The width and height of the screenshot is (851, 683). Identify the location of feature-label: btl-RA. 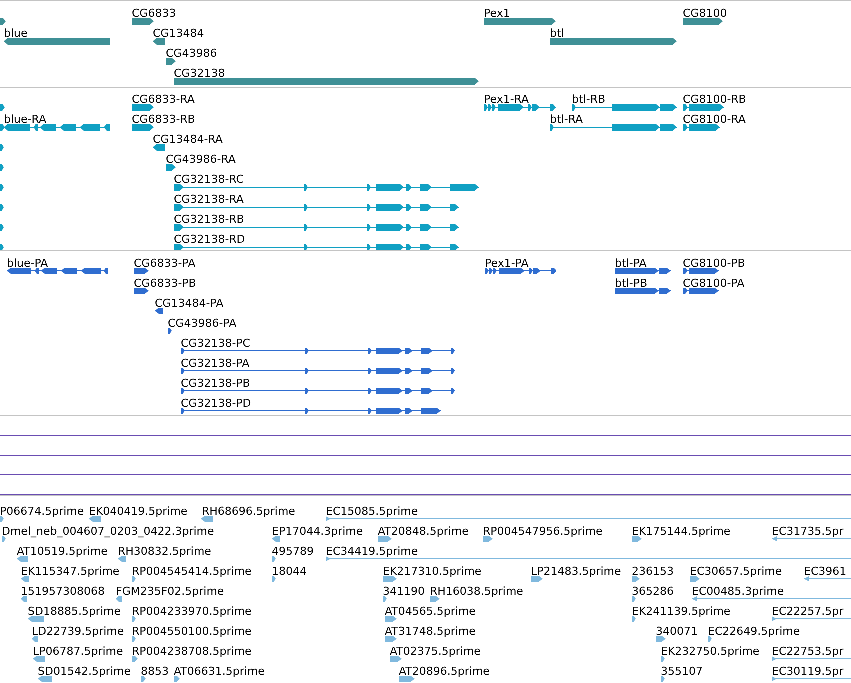
(567, 119).